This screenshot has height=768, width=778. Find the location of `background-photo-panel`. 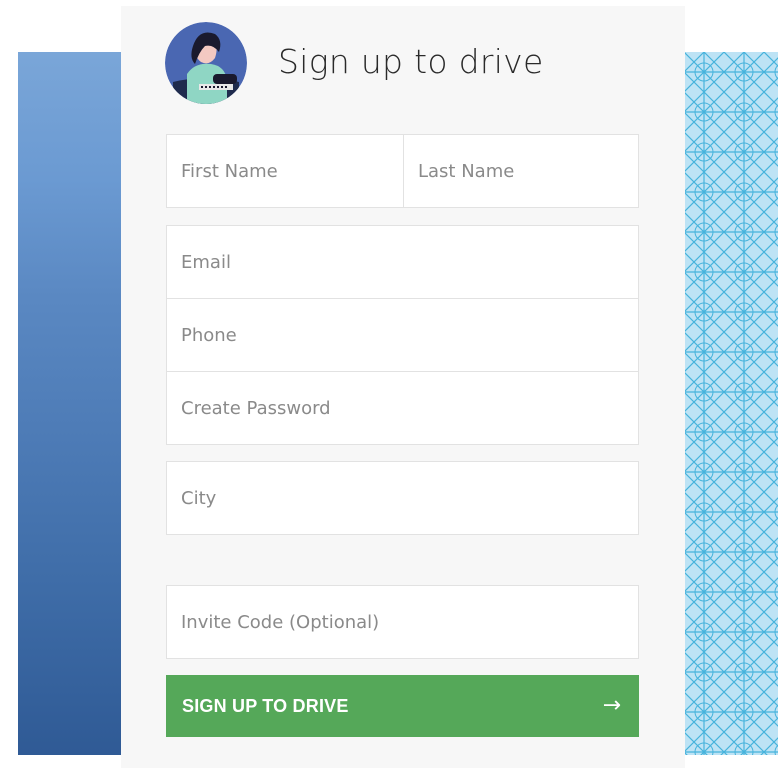

background-photo-panel is located at coordinates (70, 403).